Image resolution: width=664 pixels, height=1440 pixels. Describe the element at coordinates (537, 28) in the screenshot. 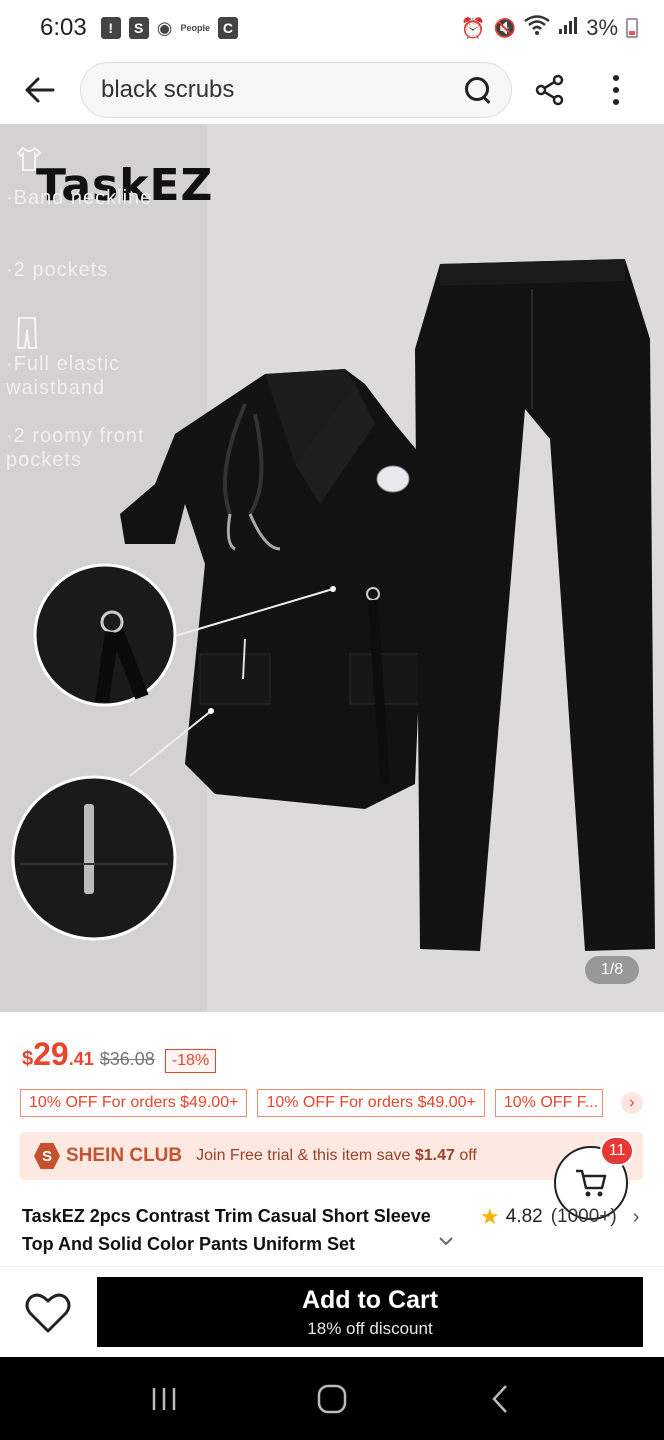

I see `wifi-icon` at that location.